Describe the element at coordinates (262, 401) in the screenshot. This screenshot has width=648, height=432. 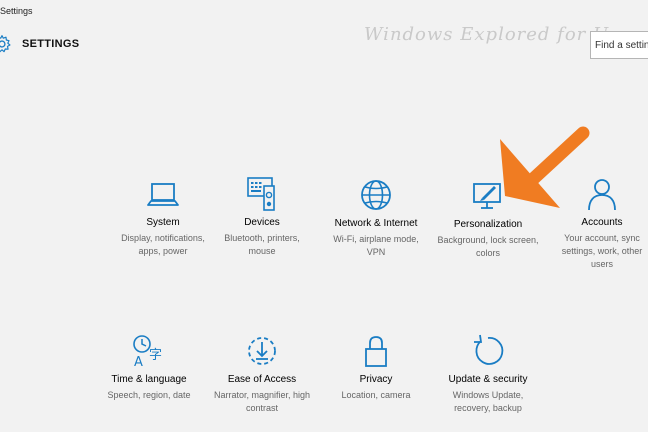
I see `tile-description: Narrator, magnifier, high contrast` at that location.